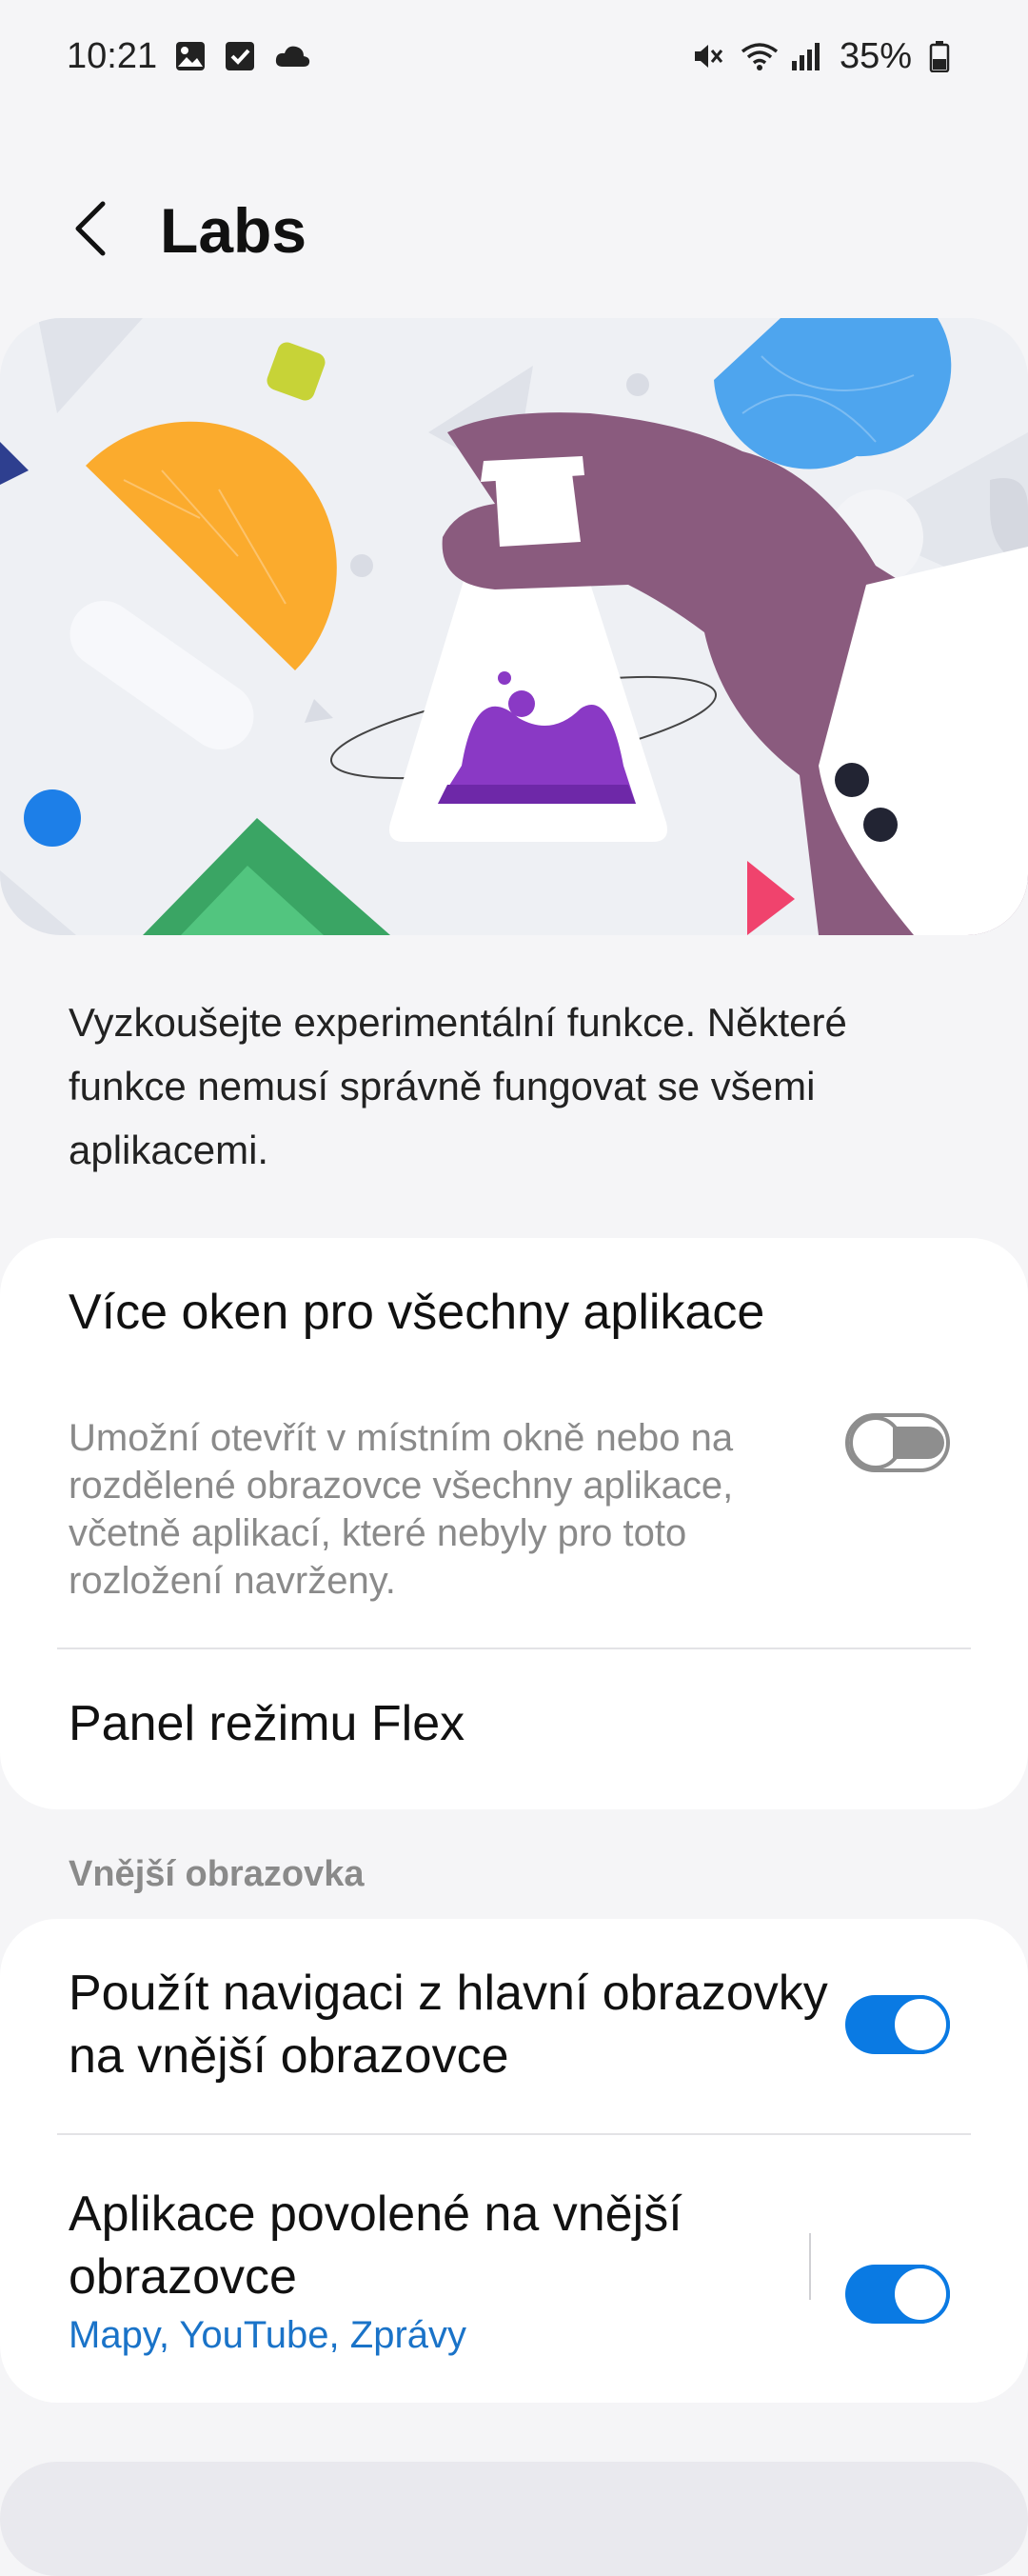 Image resolution: width=1028 pixels, height=2576 pixels. I want to click on back-button, so click(91, 228).